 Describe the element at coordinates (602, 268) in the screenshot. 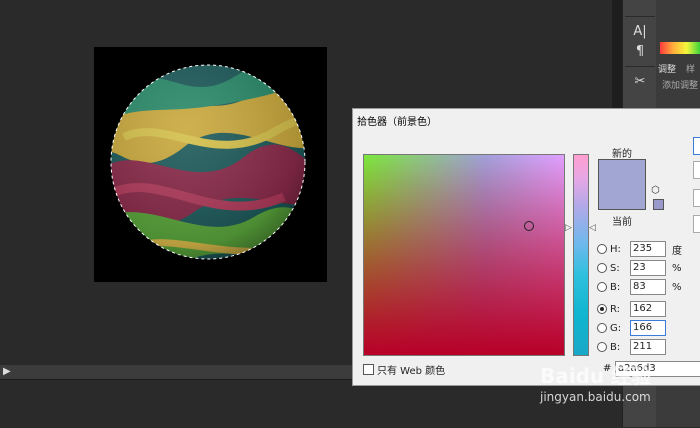

I see `radio-s` at that location.